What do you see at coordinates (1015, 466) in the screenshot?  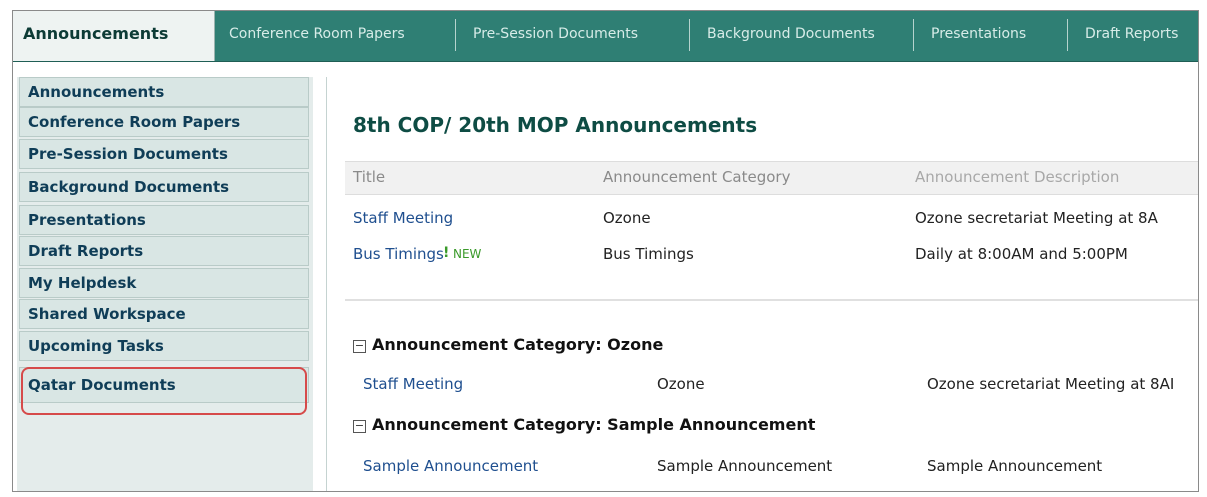 I see `row-description: Sample Announcement` at bounding box center [1015, 466].